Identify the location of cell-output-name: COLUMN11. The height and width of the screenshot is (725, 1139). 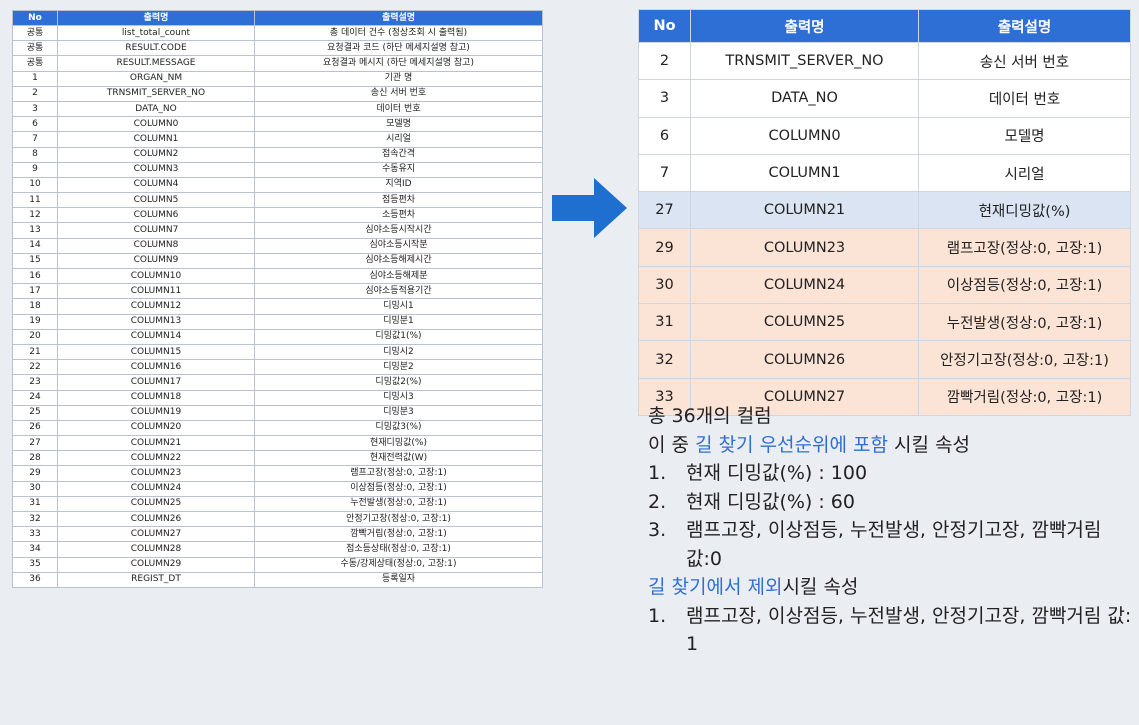
(156, 291).